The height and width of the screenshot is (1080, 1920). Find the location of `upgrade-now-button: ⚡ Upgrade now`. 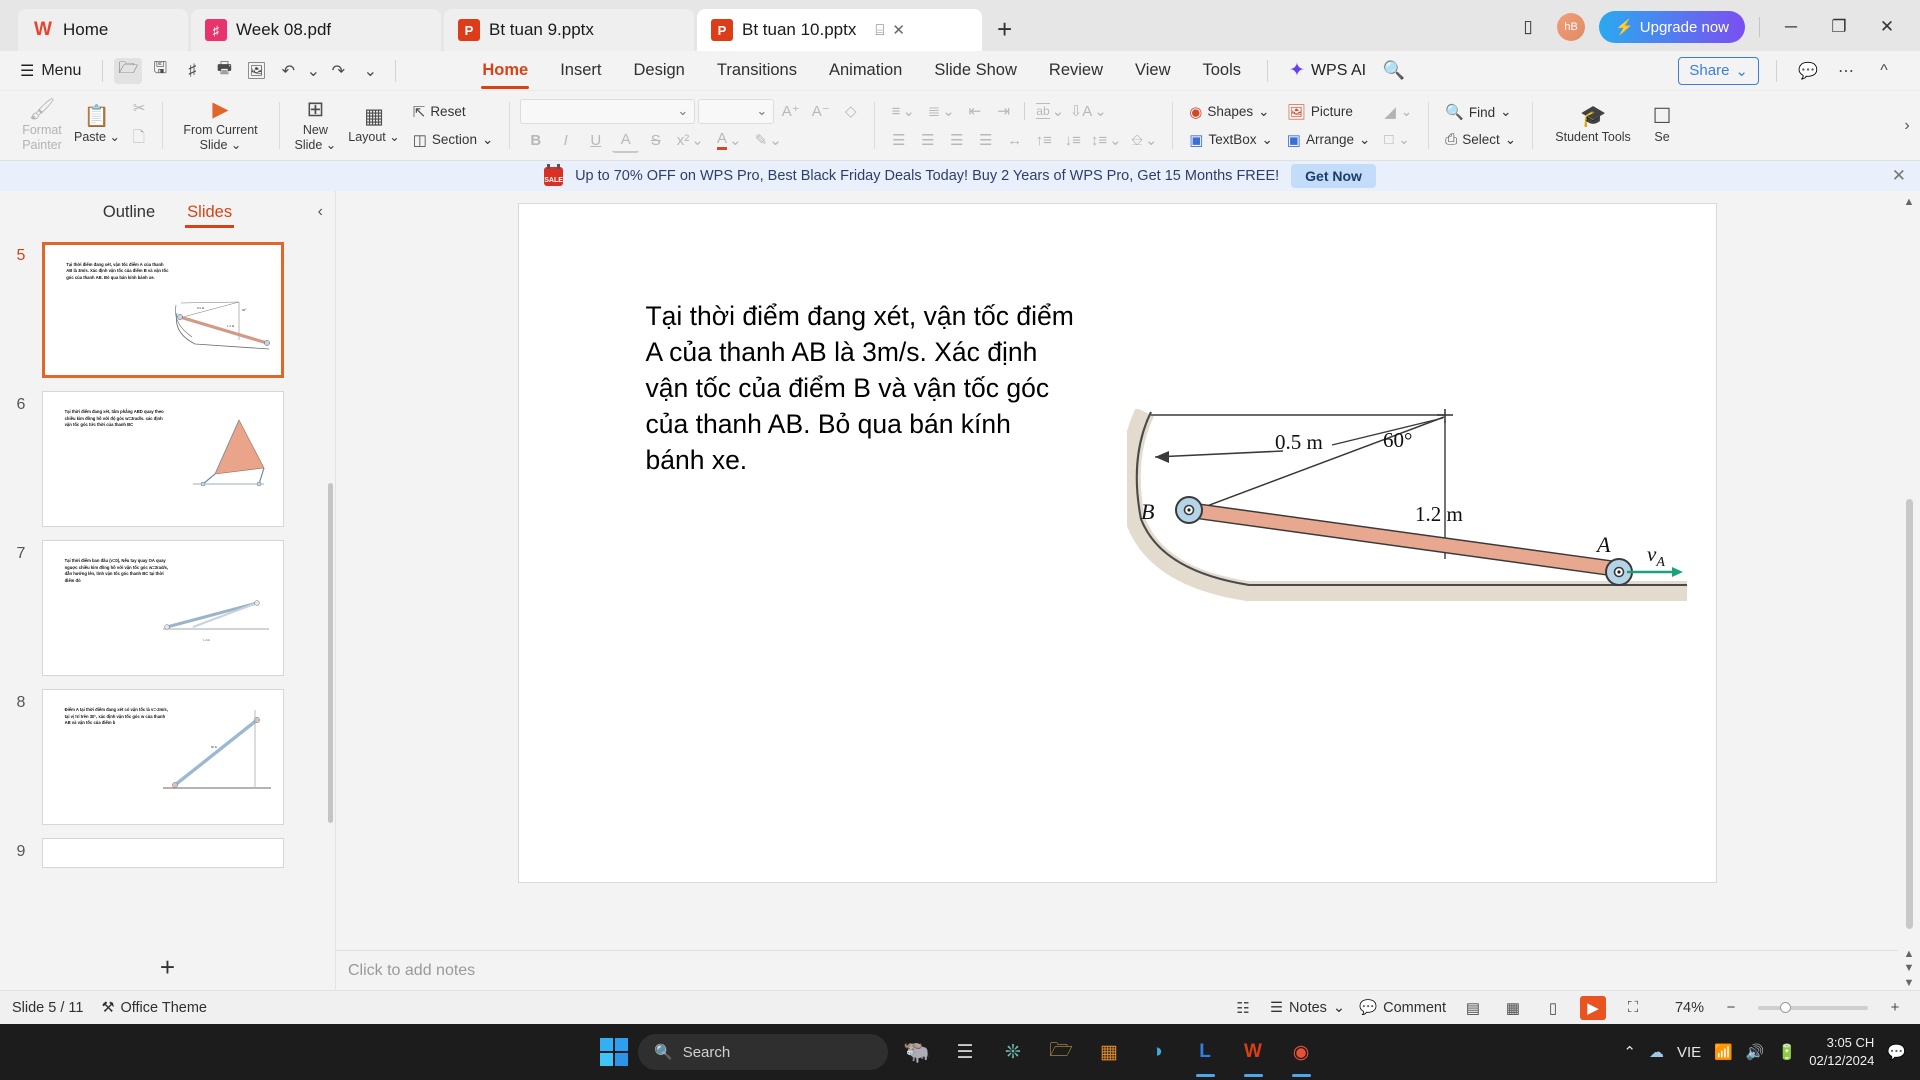

upgrade-now-button: ⚡ Upgrade now is located at coordinates (1672, 27).